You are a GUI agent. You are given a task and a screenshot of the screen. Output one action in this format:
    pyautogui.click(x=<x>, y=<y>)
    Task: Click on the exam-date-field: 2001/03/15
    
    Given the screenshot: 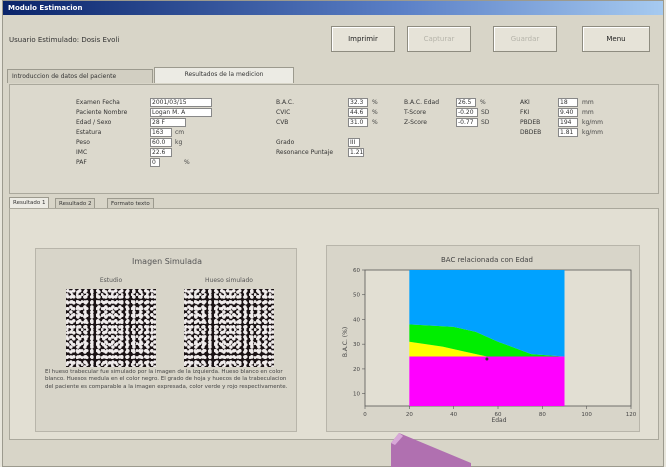 What is the action you would take?
    pyautogui.click(x=181, y=102)
    